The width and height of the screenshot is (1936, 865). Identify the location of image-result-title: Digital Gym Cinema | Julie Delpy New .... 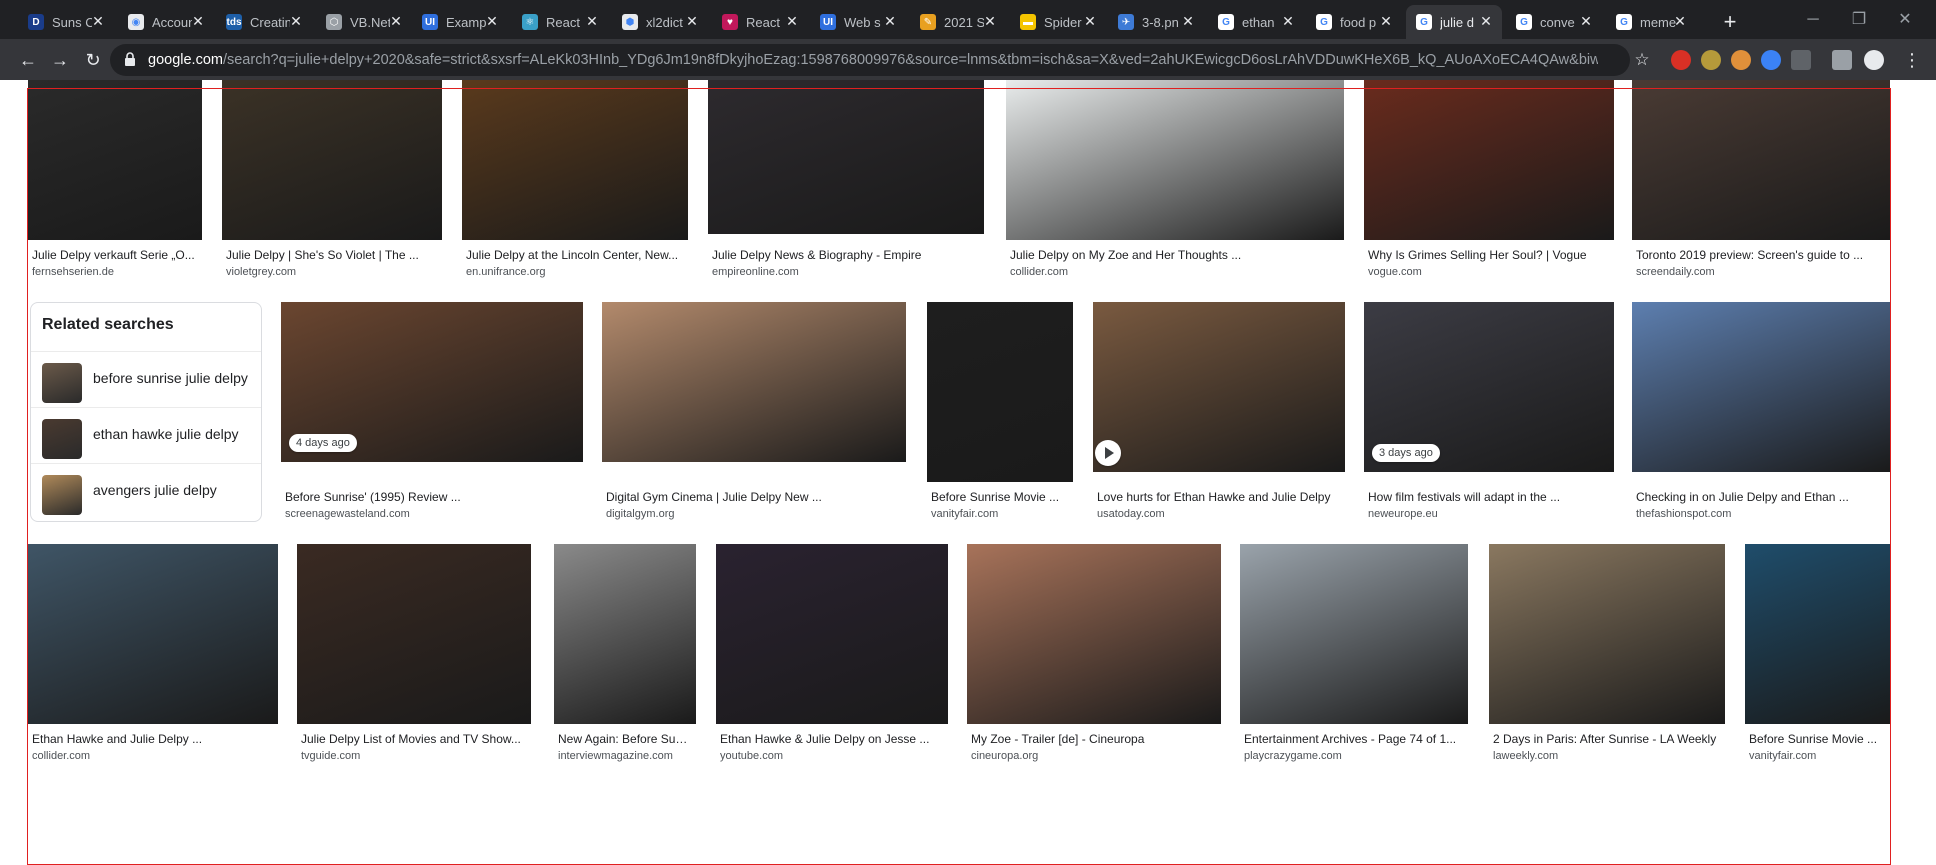
(754, 497).